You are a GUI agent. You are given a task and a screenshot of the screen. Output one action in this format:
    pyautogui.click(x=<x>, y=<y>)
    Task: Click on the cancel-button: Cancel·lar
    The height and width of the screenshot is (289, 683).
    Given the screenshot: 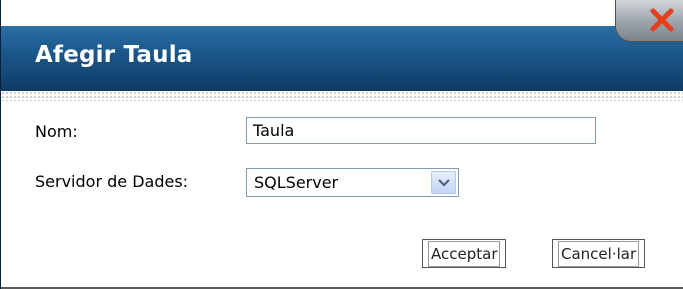 What is the action you would take?
    pyautogui.click(x=599, y=253)
    